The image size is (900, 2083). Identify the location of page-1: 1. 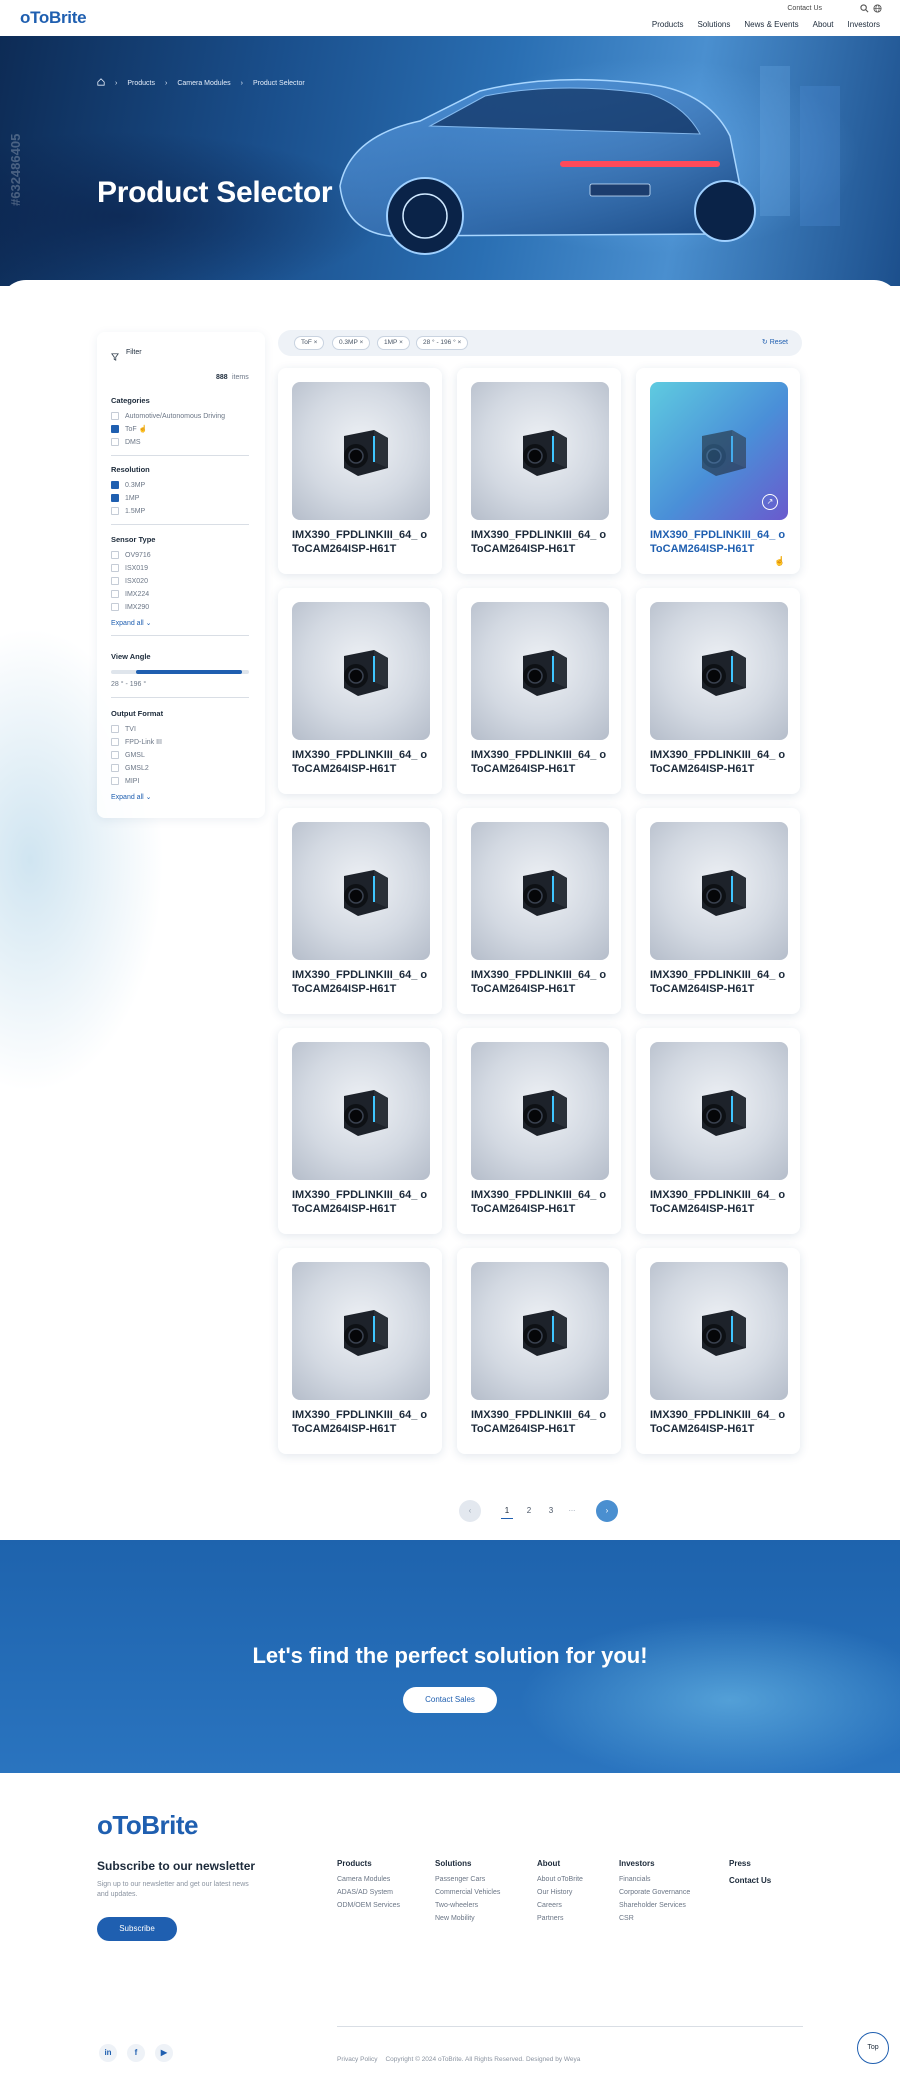
(507, 1512).